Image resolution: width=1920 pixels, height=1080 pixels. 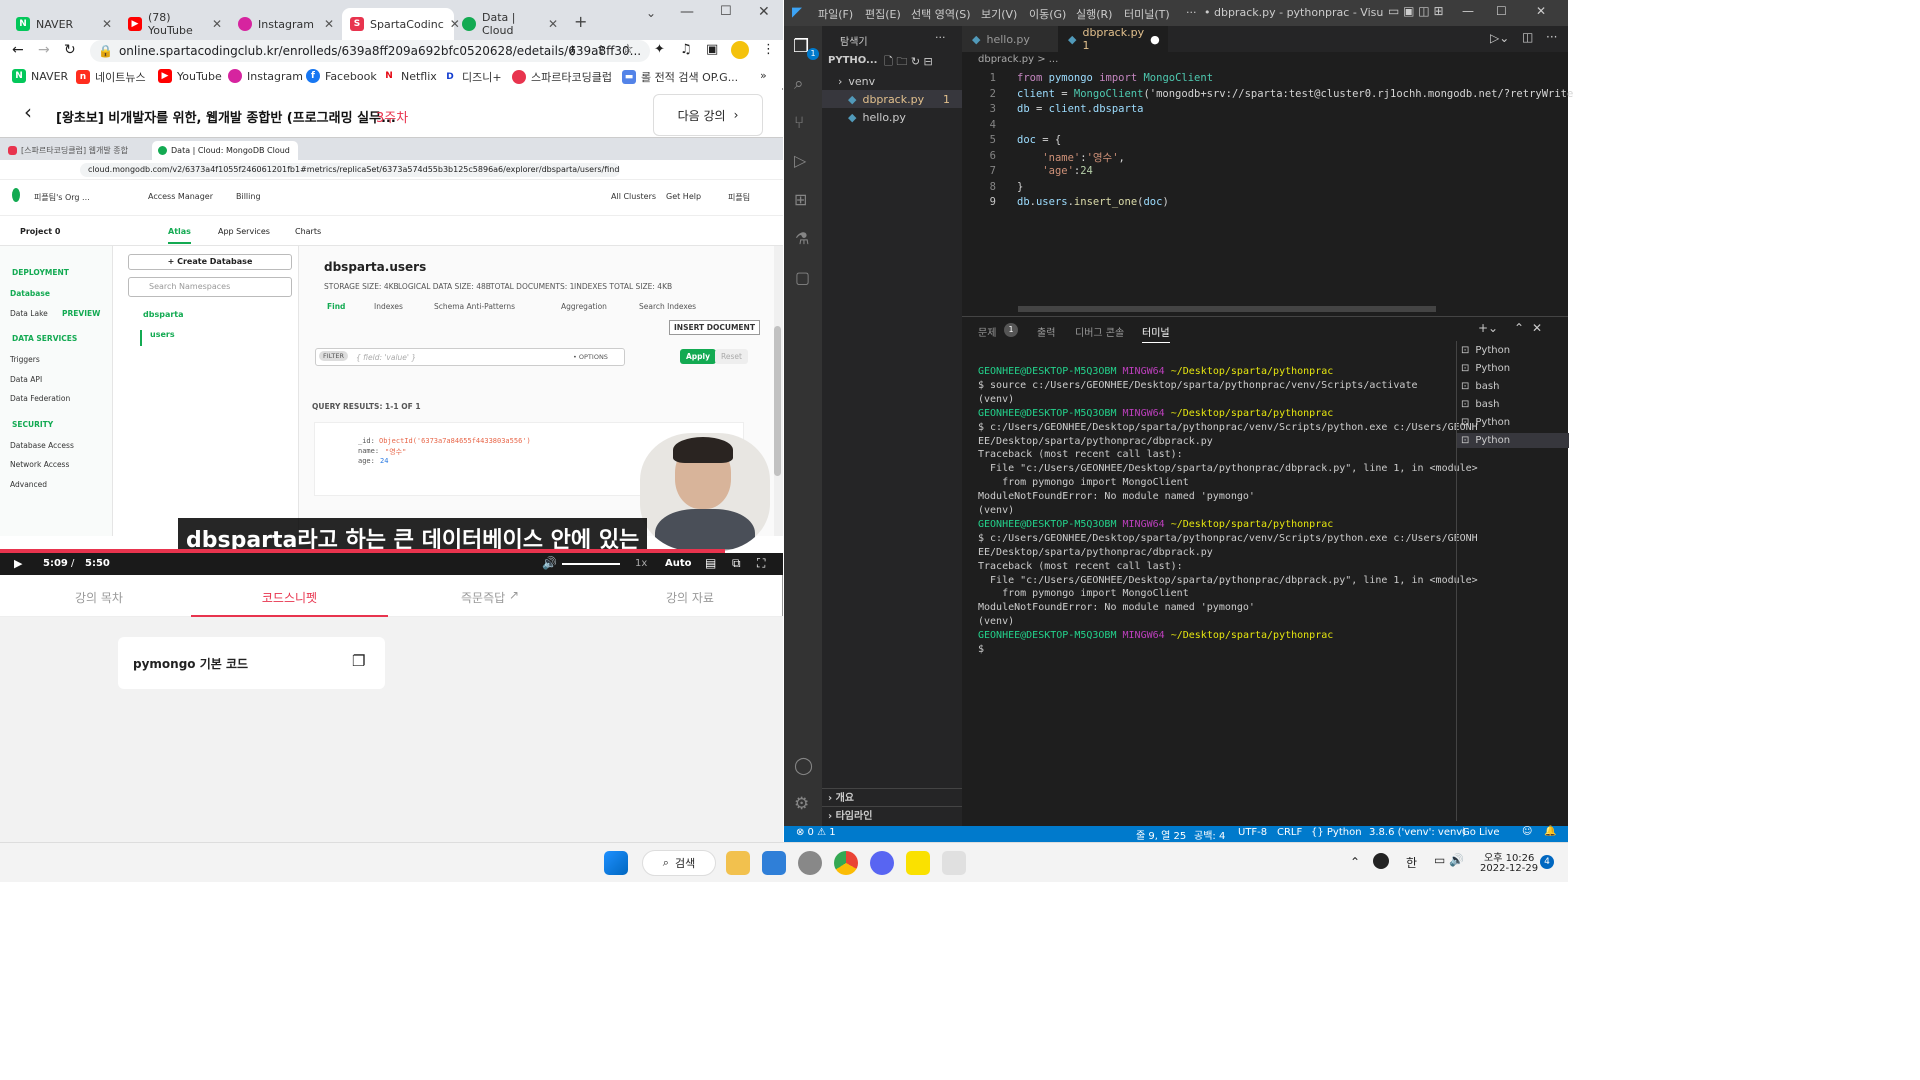 What do you see at coordinates (892, 99) in the screenshot?
I see `file-dbprack: ◆ dbprack.py 1` at bounding box center [892, 99].